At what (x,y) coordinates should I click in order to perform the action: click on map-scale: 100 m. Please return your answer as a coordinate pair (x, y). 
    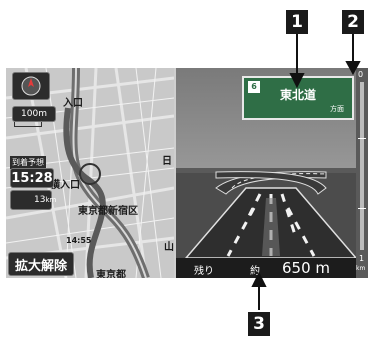
    Looking at the image, I should click on (34, 114).